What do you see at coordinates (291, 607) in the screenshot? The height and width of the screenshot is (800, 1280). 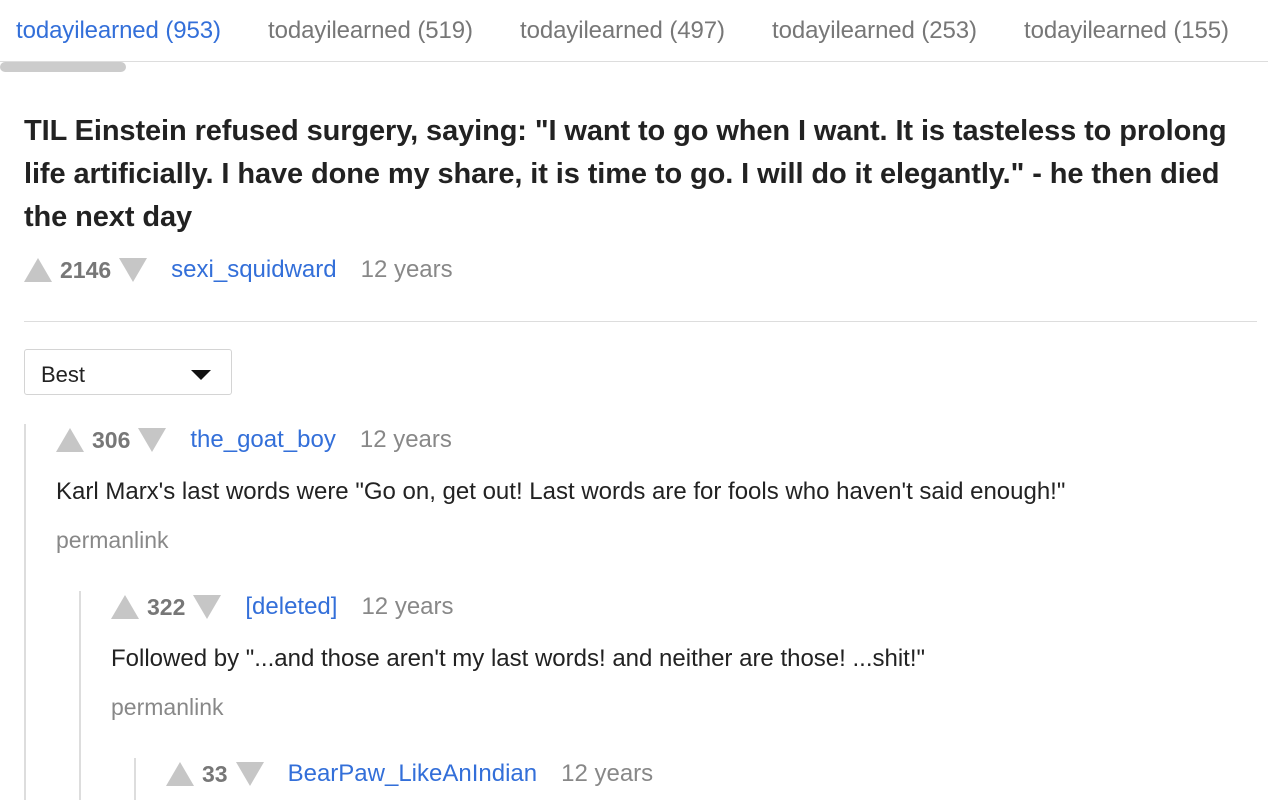 I see `comment-author-link: [deleted]` at bounding box center [291, 607].